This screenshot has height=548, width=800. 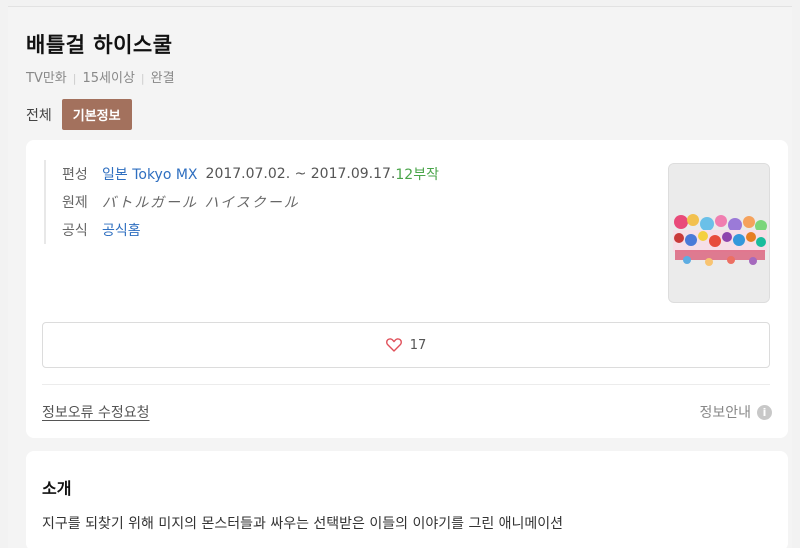 What do you see at coordinates (300, 174) in the screenshot?
I see `air-dates: 2017.07.02. ~ 2017.09.17.` at bounding box center [300, 174].